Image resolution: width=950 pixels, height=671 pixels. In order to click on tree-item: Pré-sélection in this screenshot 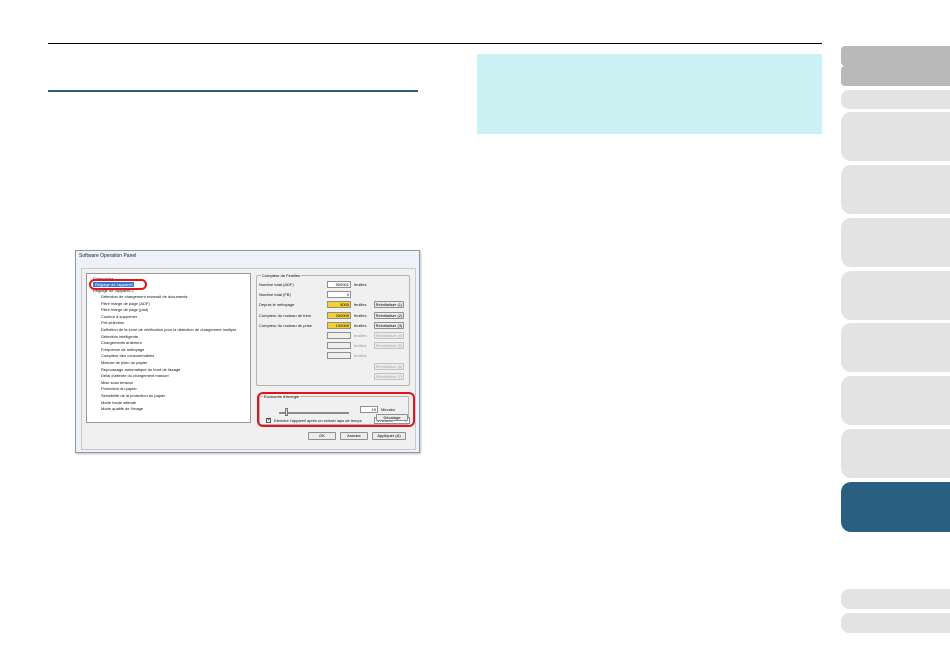, I will do `click(112, 322)`.